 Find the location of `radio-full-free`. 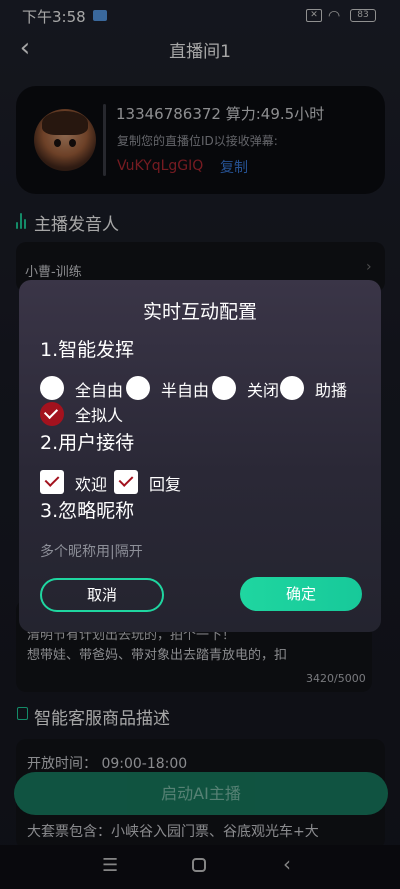

radio-full-free is located at coordinates (52, 388).